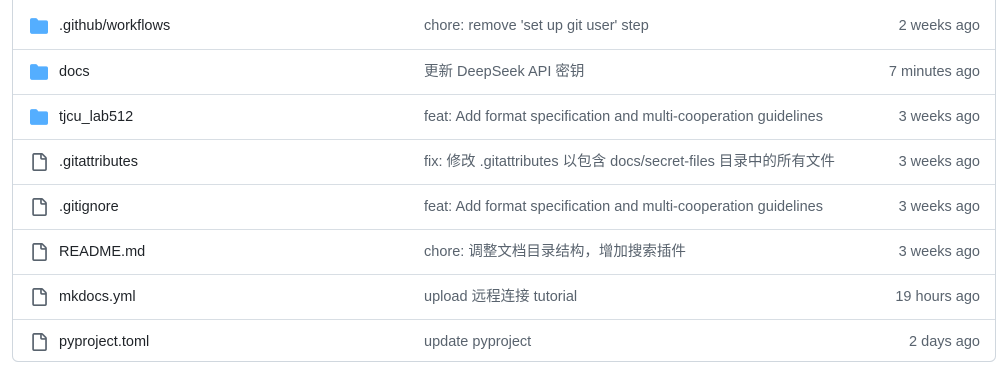  Describe the element at coordinates (934, 72) in the screenshot. I see `commit-time: 7 minutes ago` at that location.